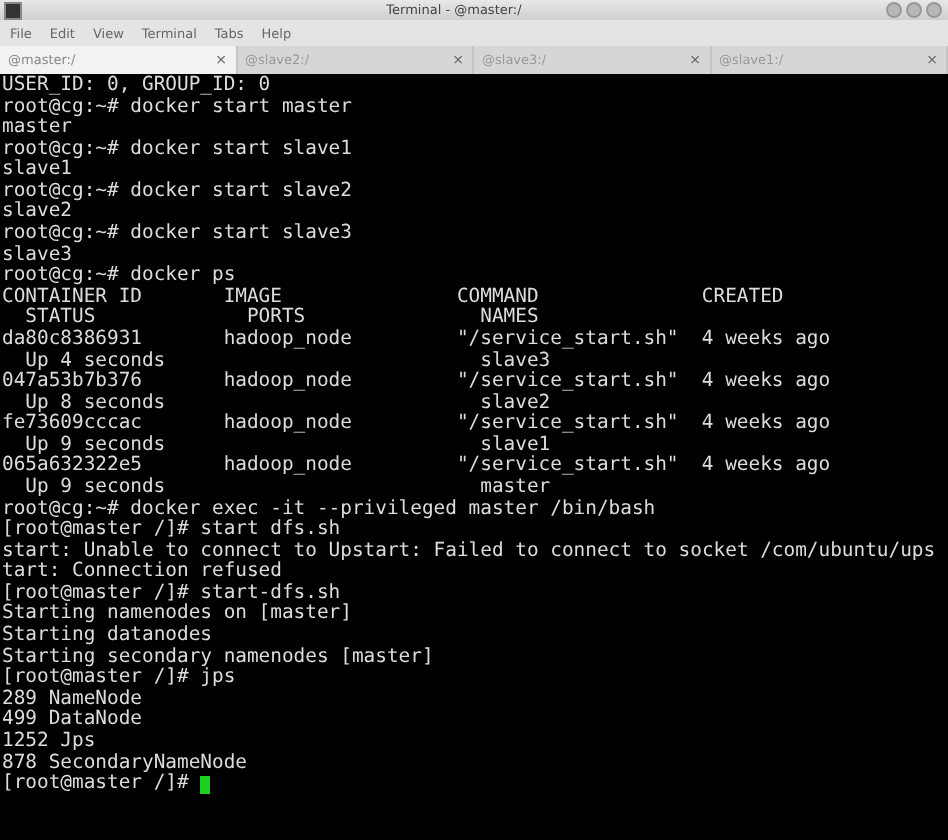  Describe the element at coordinates (894, 10) in the screenshot. I see `maximize-button` at that location.